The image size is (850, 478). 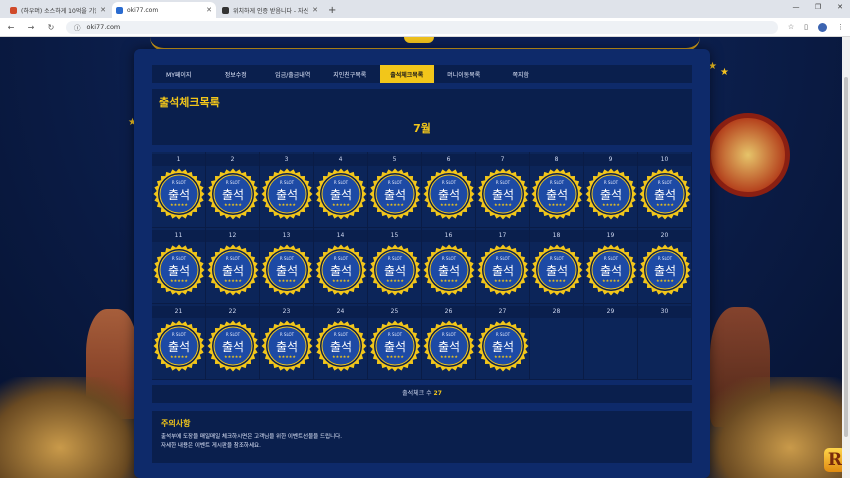 I want to click on calendar-day: 21 R SLOT 출석 ★★★★★, so click(x=179, y=342).